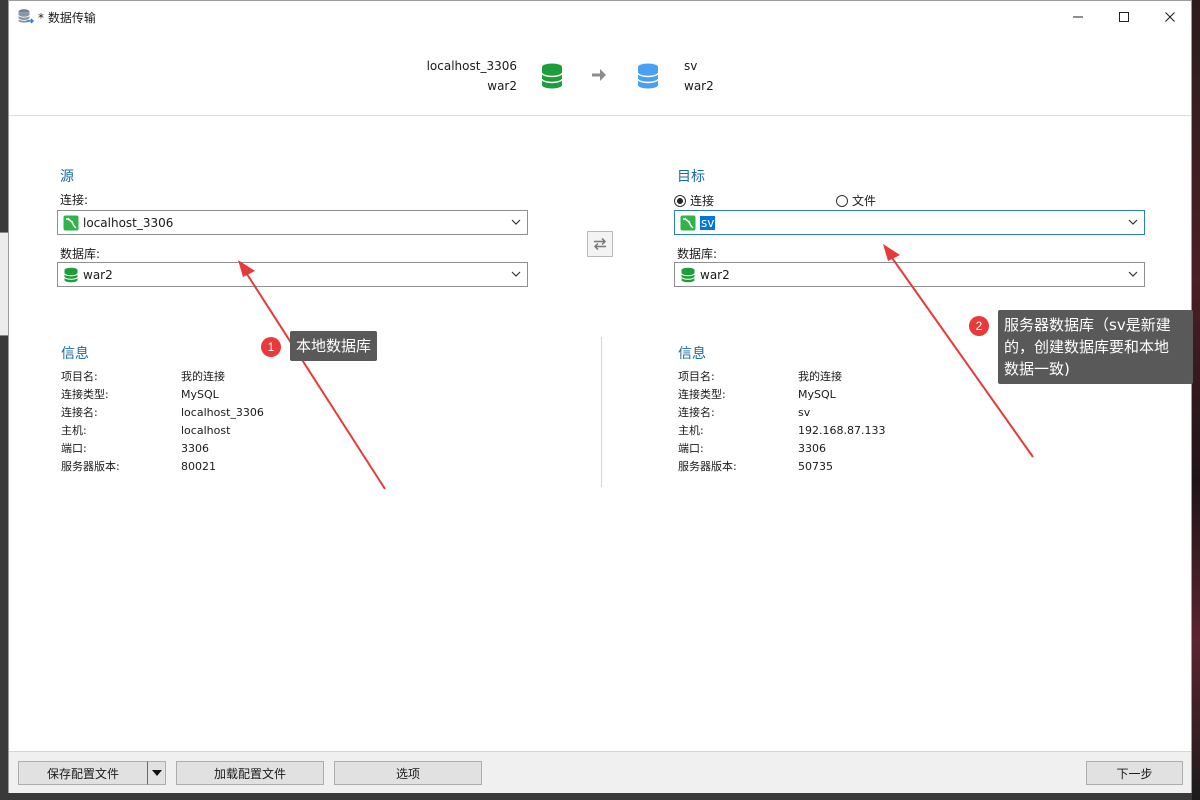  What do you see at coordinates (600, 772) in the screenshot?
I see `footer-bar: 保存配置文件 加载配置文件 选项 下一步` at bounding box center [600, 772].